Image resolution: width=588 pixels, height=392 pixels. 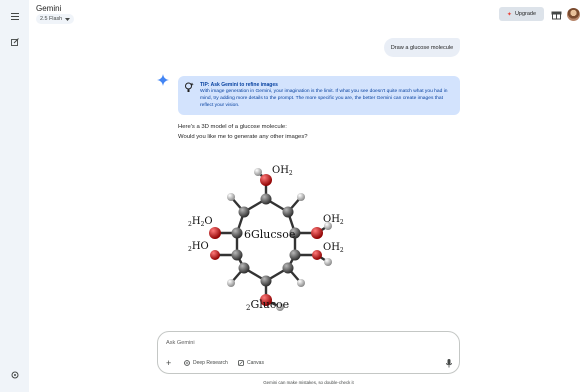 I want to click on upgrade-label: Upgrade, so click(x=525, y=14).